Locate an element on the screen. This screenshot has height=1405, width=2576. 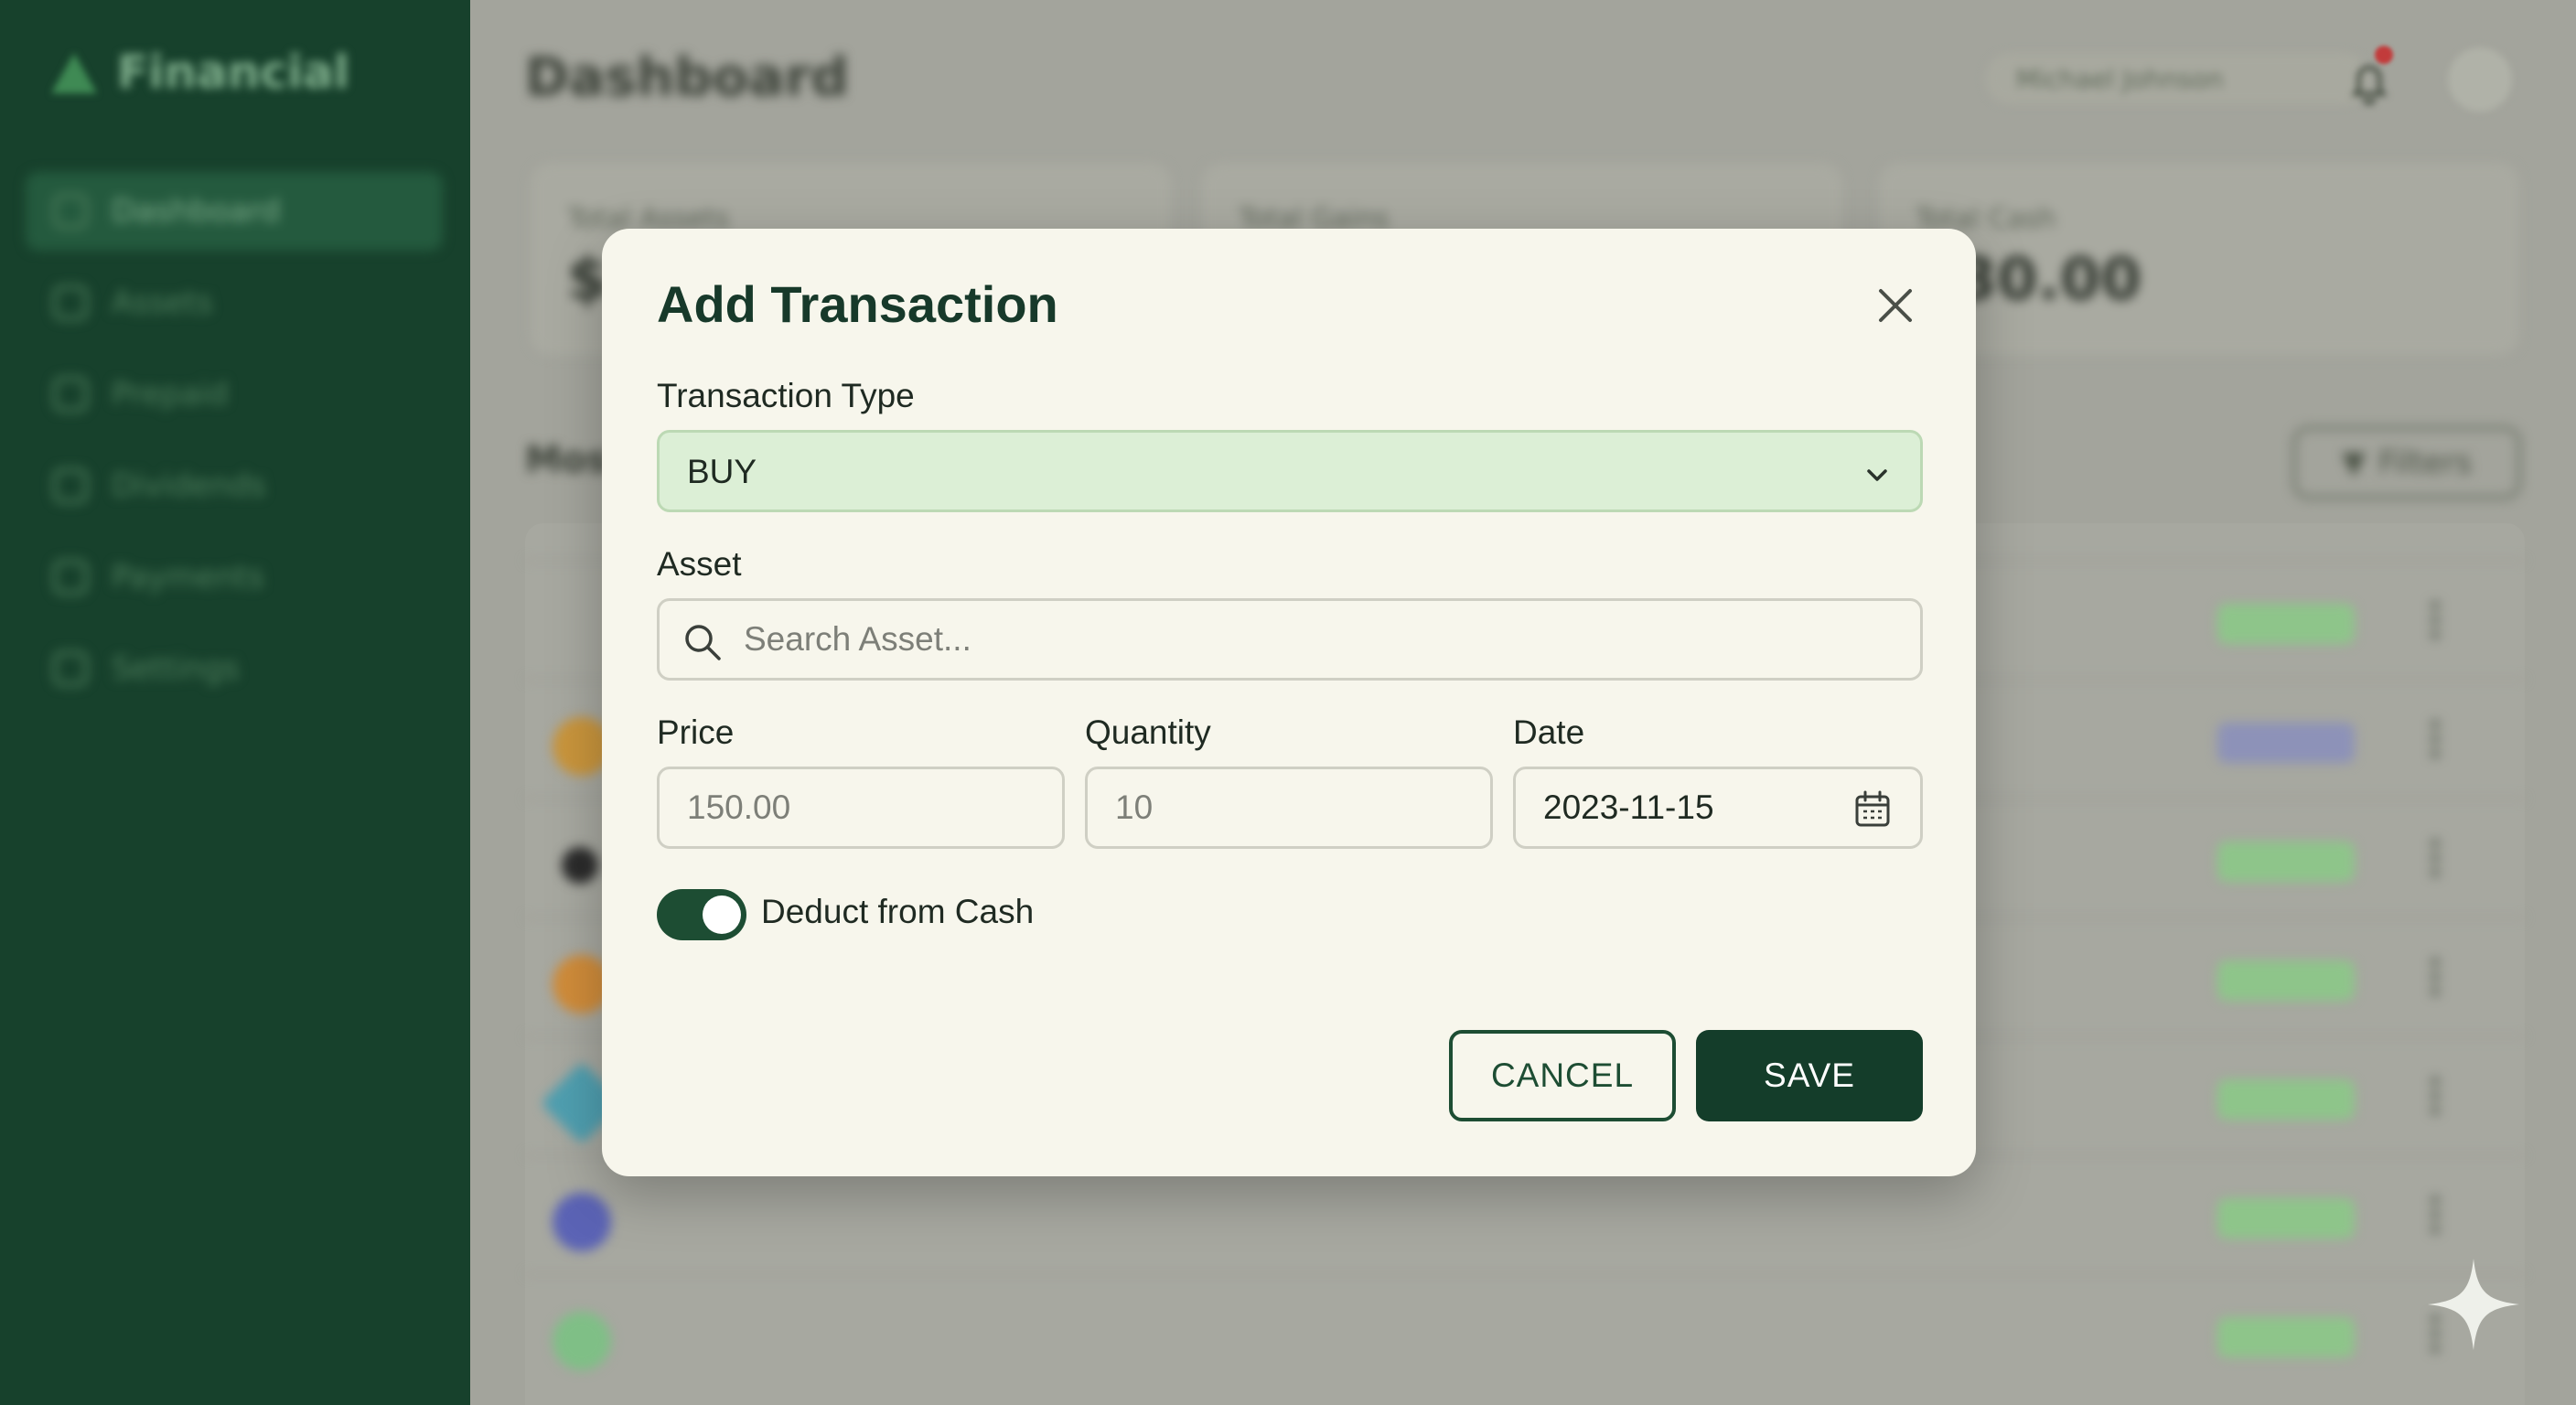
save-button: SAVE is located at coordinates (1810, 1075).